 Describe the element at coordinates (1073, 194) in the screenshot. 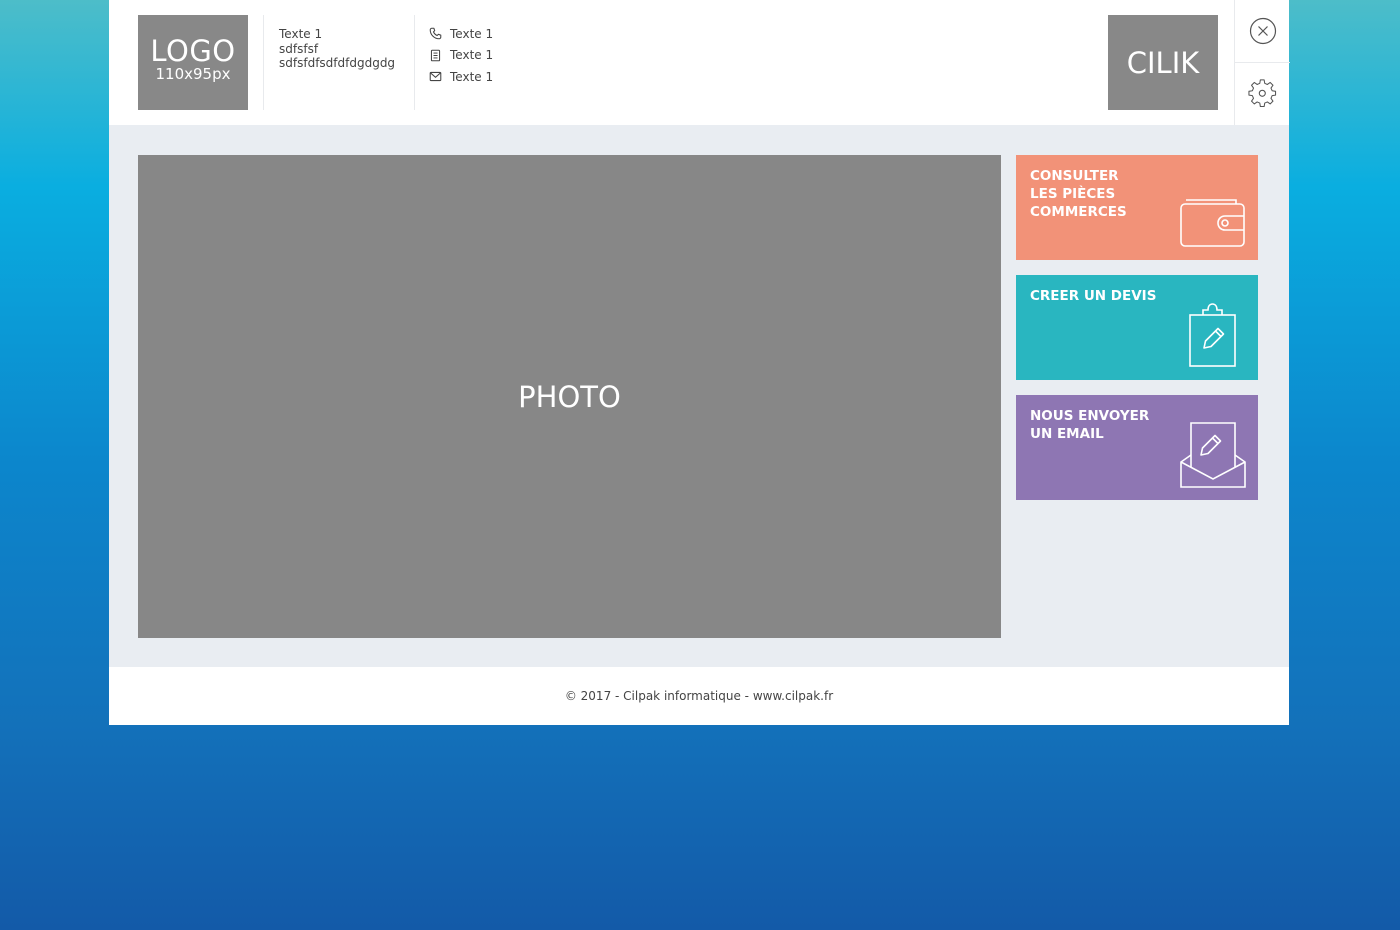

I see `tile-label-line: LES PIÈCES` at that location.